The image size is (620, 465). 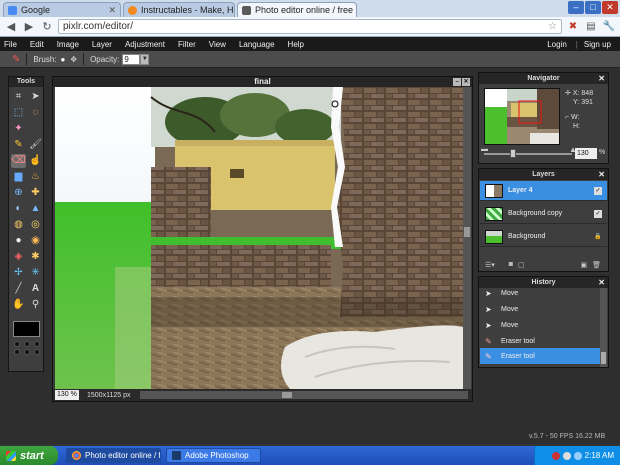 I want to click on layer-style-icon: ▢, so click(x=521, y=265).